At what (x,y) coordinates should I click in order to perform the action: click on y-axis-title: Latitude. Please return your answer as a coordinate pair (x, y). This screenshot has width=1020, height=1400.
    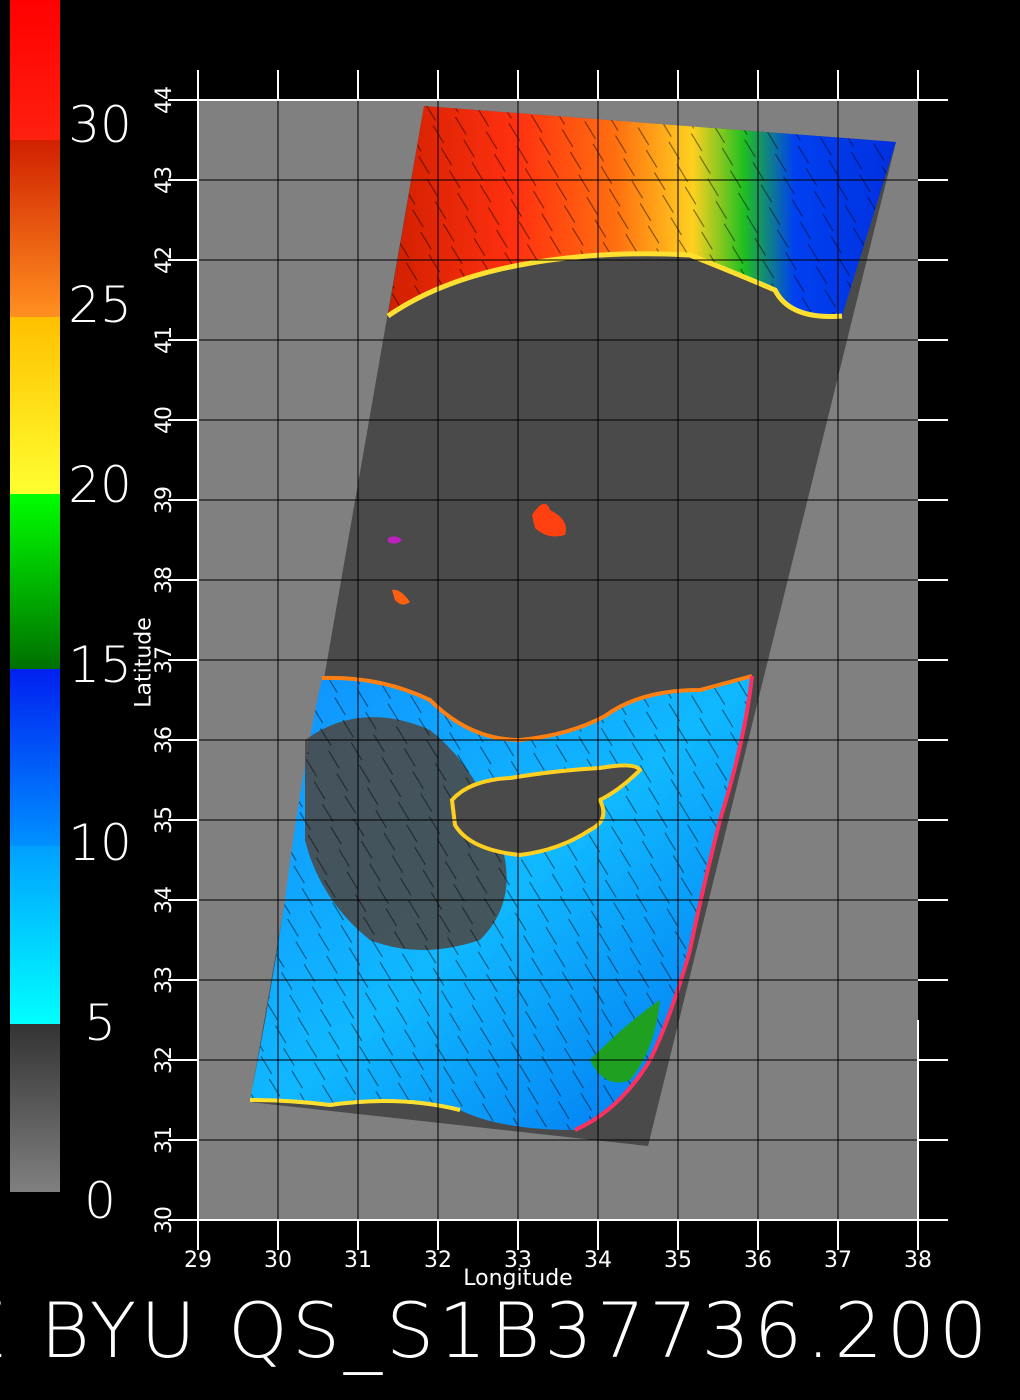
    Looking at the image, I should click on (144, 662).